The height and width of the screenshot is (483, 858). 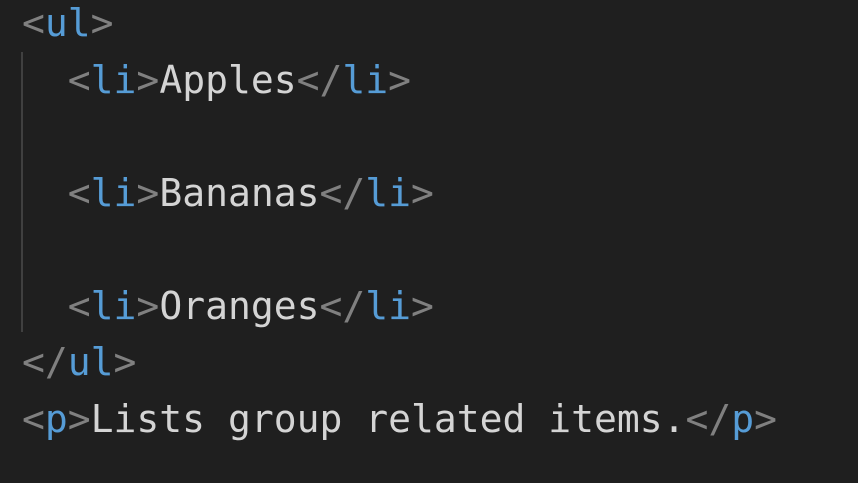 I want to click on list-item-text: Apples, so click(x=228, y=80).